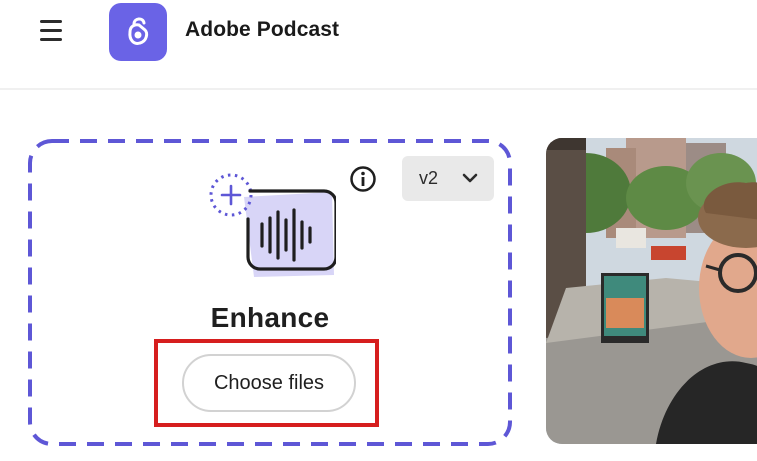  Describe the element at coordinates (262, 29) in the screenshot. I see `app-title: Adobe Podcast` at that location.